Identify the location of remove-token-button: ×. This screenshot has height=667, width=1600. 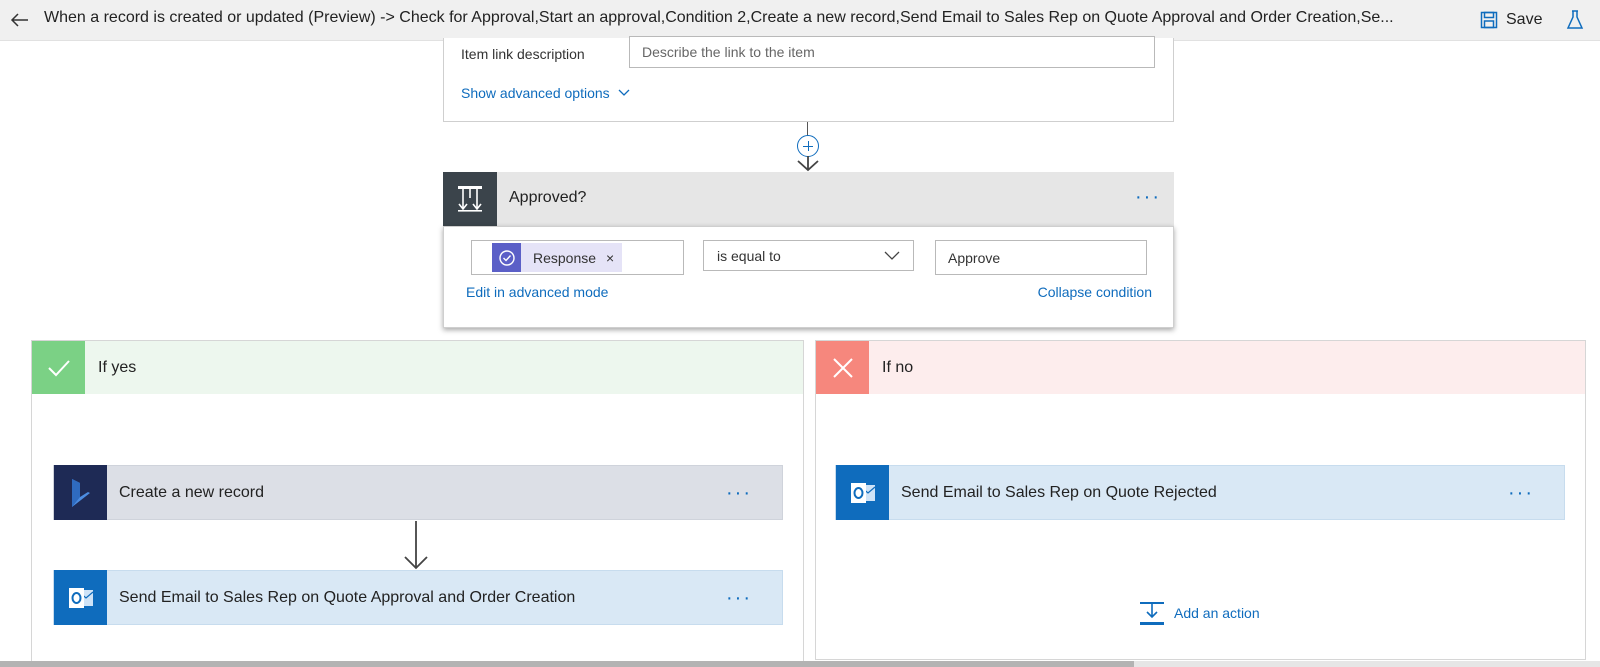
(610, 258).